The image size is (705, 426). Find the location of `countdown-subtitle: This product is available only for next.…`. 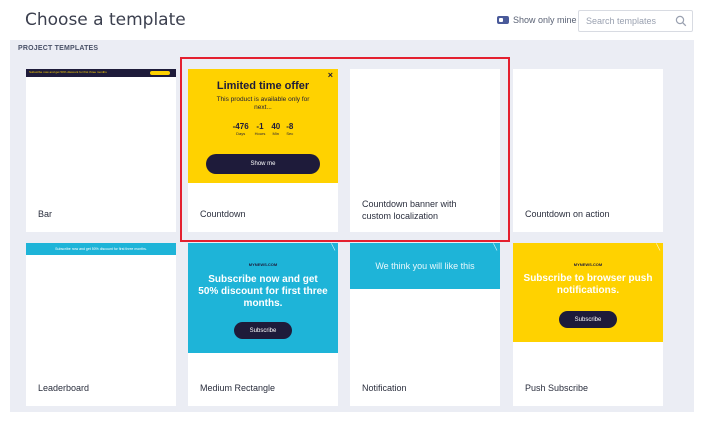

countdown-subtitle: This product is available only for next.… is located at coordinates (263, 103).